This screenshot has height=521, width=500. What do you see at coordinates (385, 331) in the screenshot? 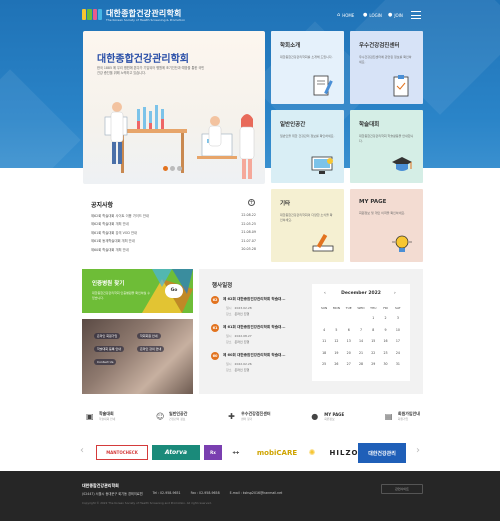
I see `calendar-day: 9` at bounding box center [385, 331].